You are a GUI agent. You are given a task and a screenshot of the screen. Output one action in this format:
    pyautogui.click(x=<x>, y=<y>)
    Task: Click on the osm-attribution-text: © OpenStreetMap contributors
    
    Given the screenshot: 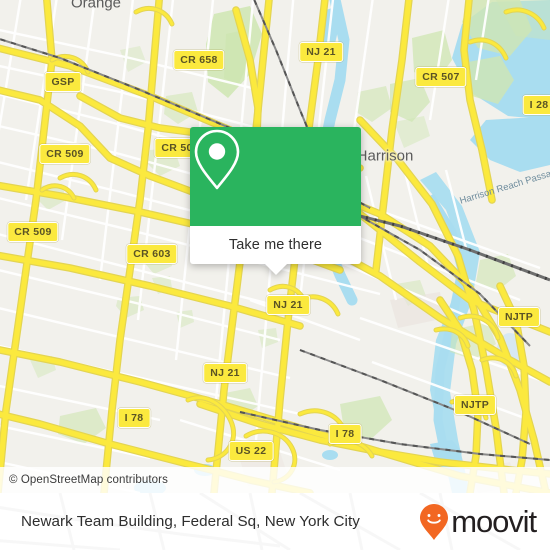 What is the action you would take?
    pyautogui.click(x=84, y=480)
    